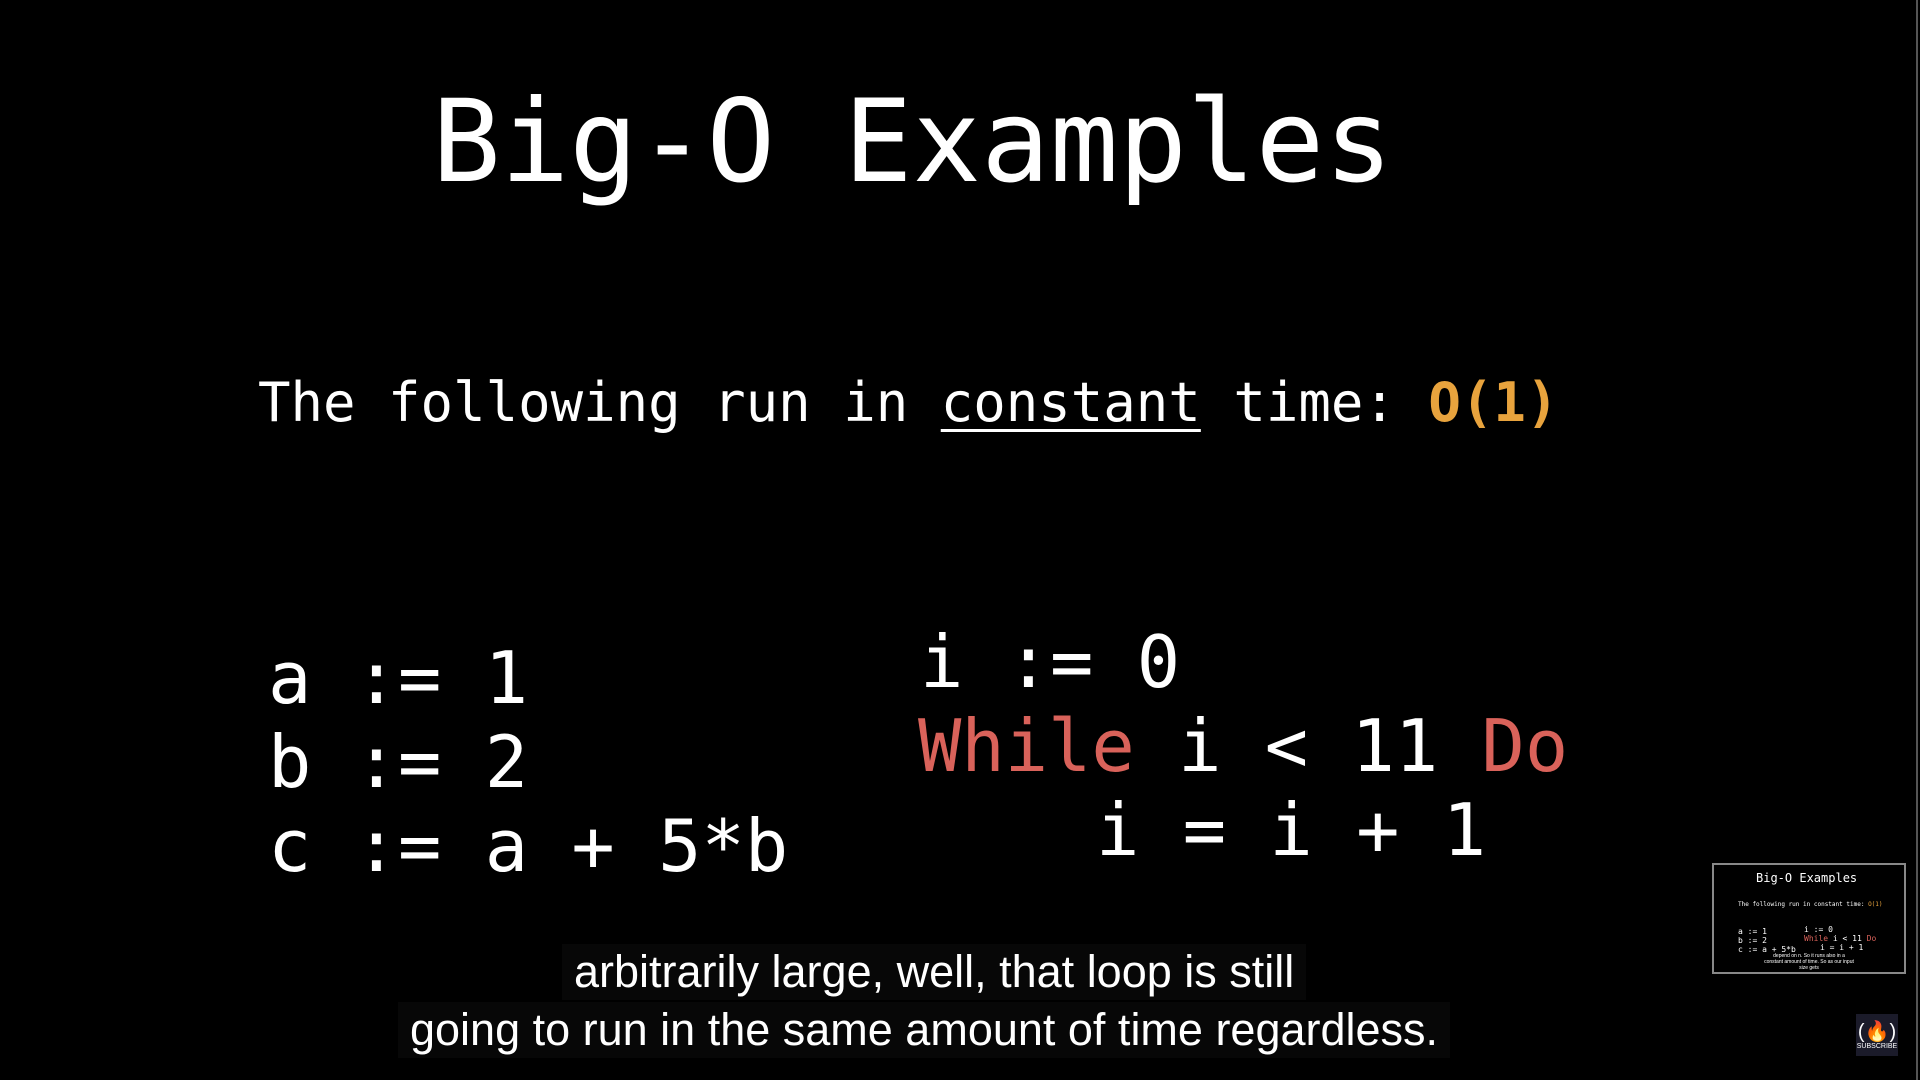 This screenshot has height=1080, width=1920. Describe the element at coordinates (1070, 402) in the screenshot. I see `subtitle-emphasis: constant` at that location.